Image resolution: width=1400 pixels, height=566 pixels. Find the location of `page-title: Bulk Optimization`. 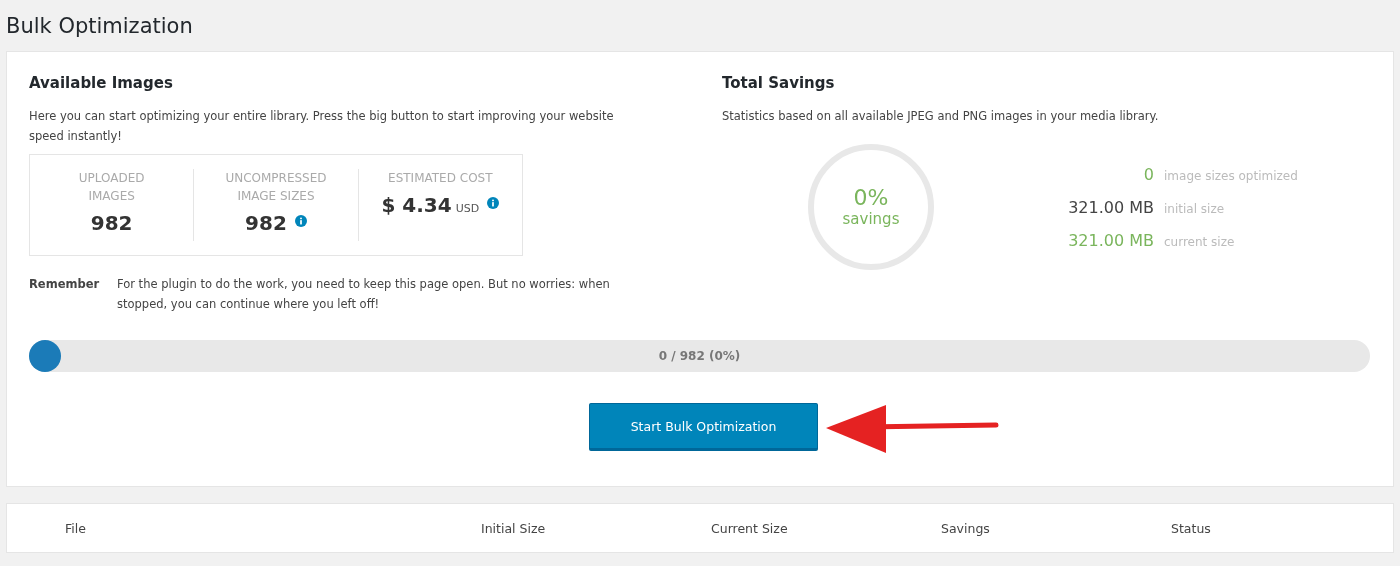

page-title: Bulk Optimization is located at coordinates (100, 26).